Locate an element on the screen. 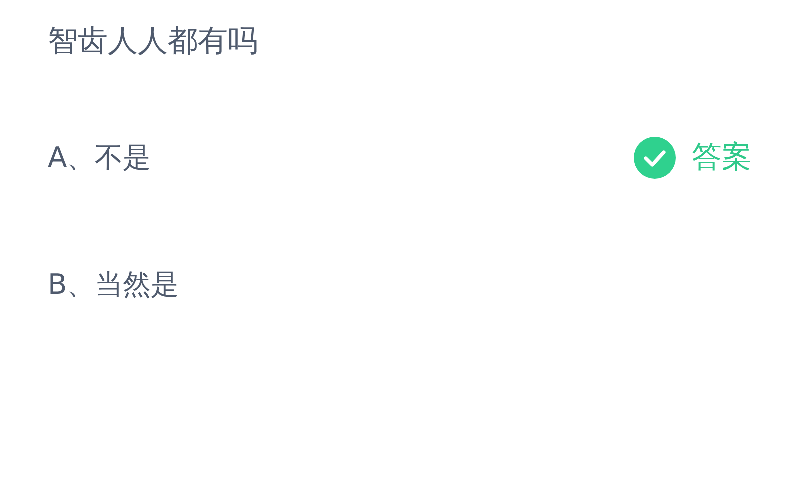  question-text: 智齿人人都有吗 is located at coordinates (153, 42).